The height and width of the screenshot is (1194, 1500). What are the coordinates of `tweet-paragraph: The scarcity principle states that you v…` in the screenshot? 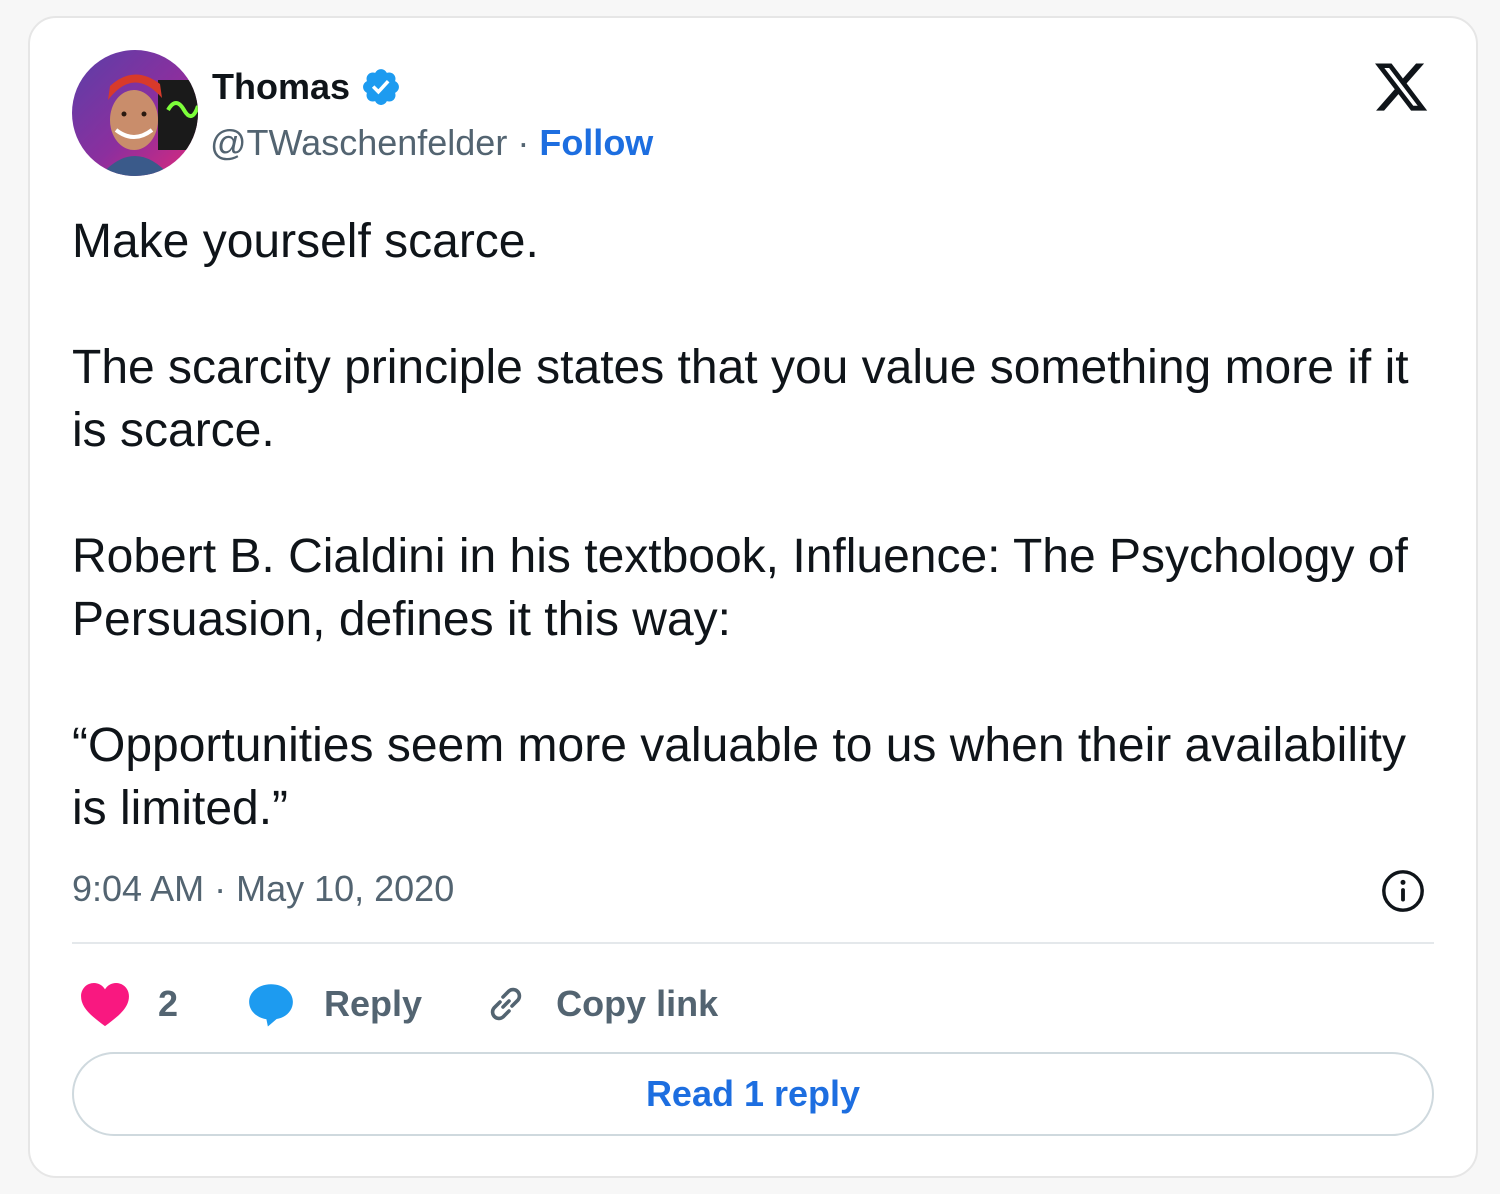 It's located at (740, 399).